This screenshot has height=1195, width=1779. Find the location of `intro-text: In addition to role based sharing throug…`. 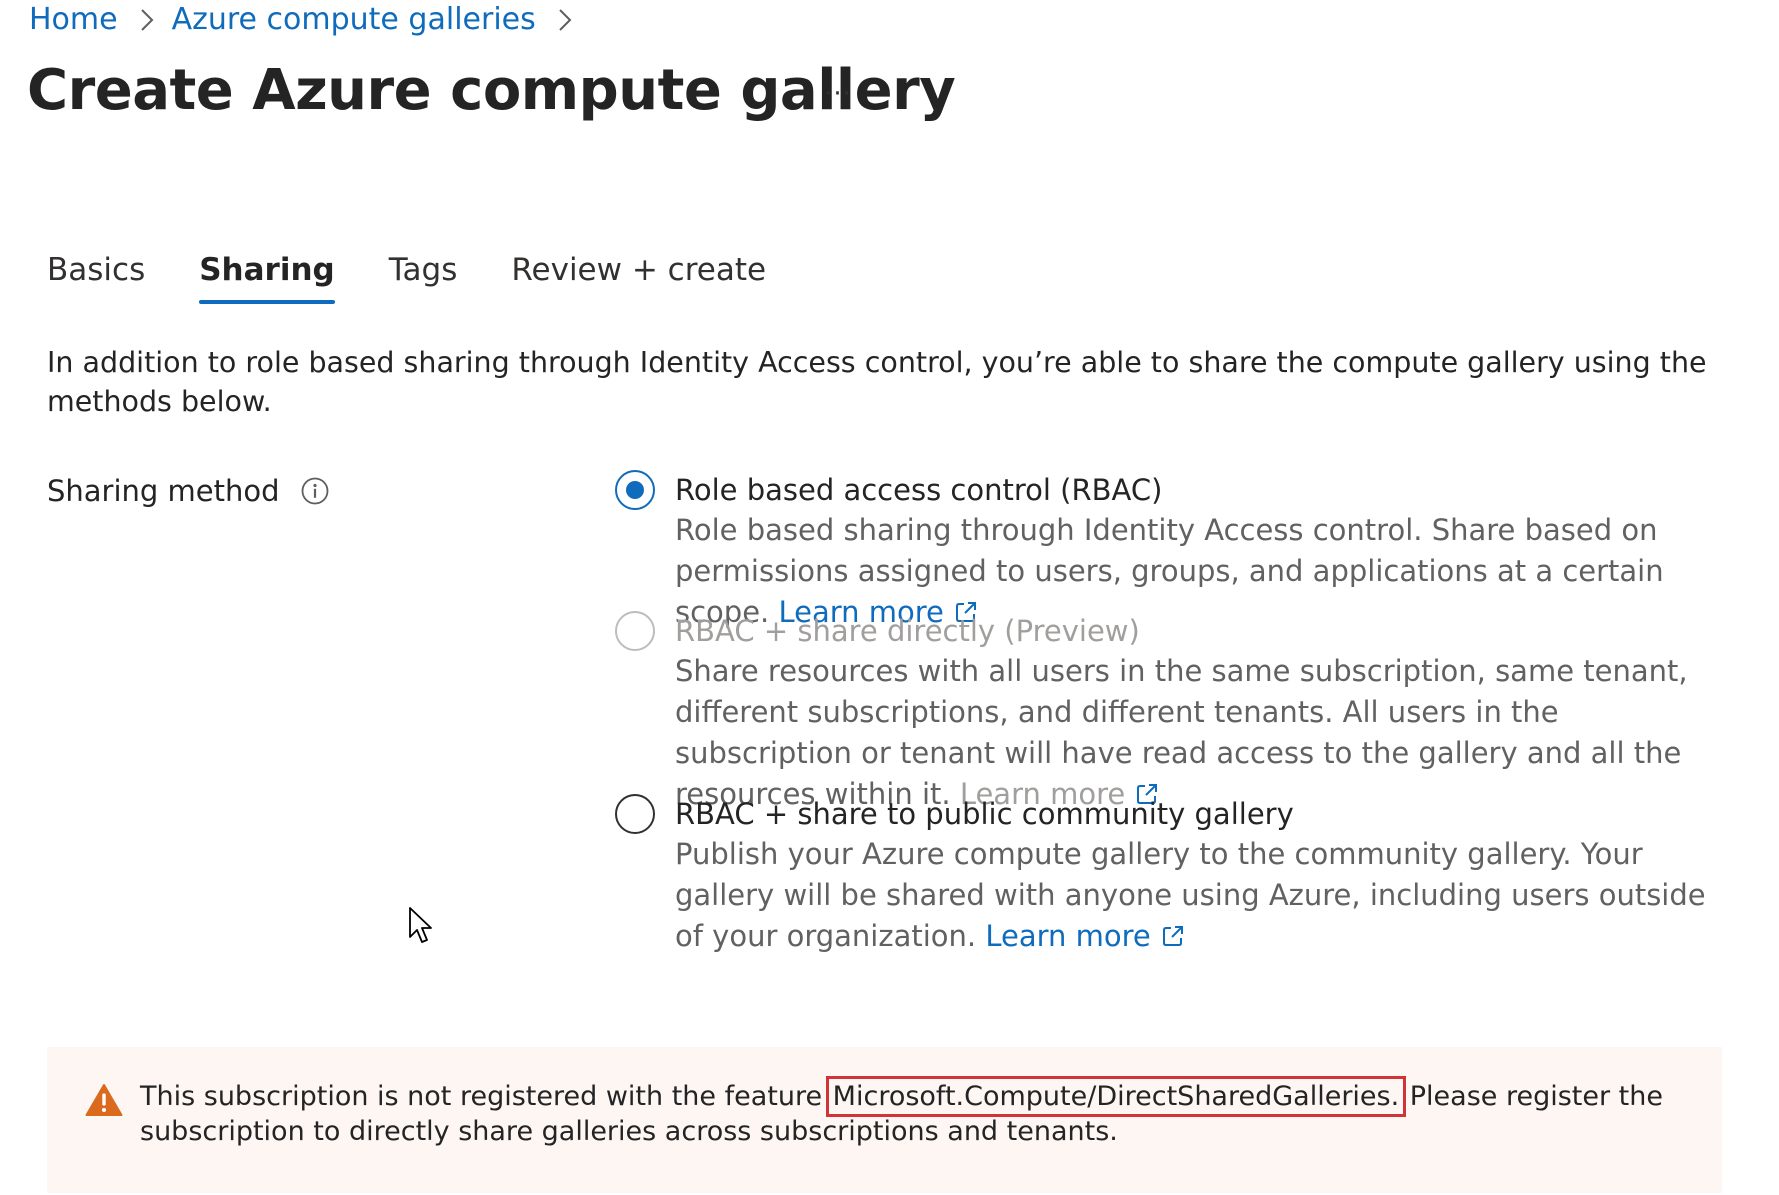

intro-text: In addition to role based sharing throug… is located at coordinates (877, 382).